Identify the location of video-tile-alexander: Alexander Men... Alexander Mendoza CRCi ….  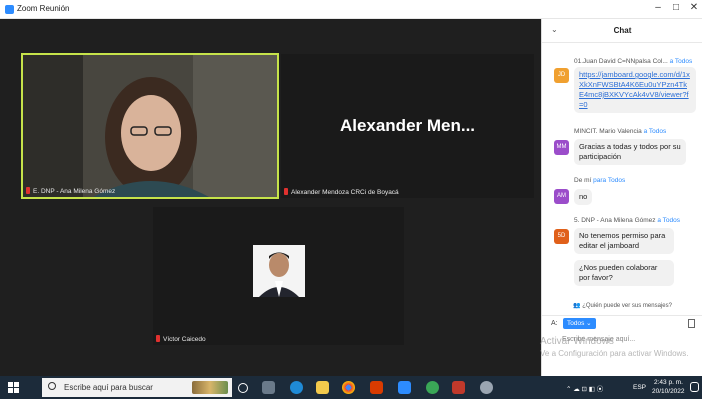
(407, 126).